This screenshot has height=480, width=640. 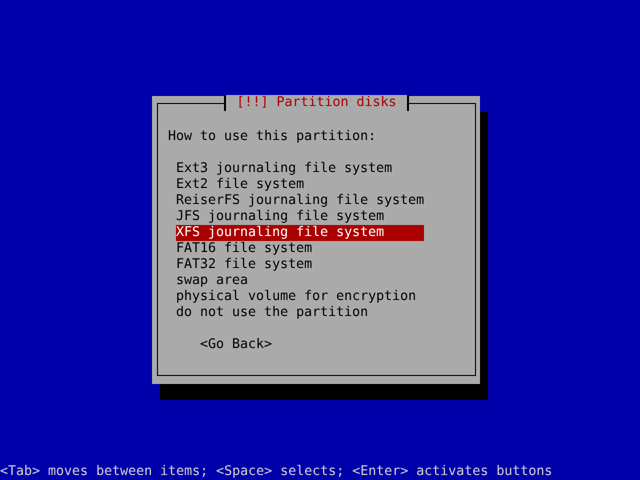 What do you see at coordinates (300, 313) in the screenshot?
I see `list-option: do not use the partition` at bounding box center [300, 313].